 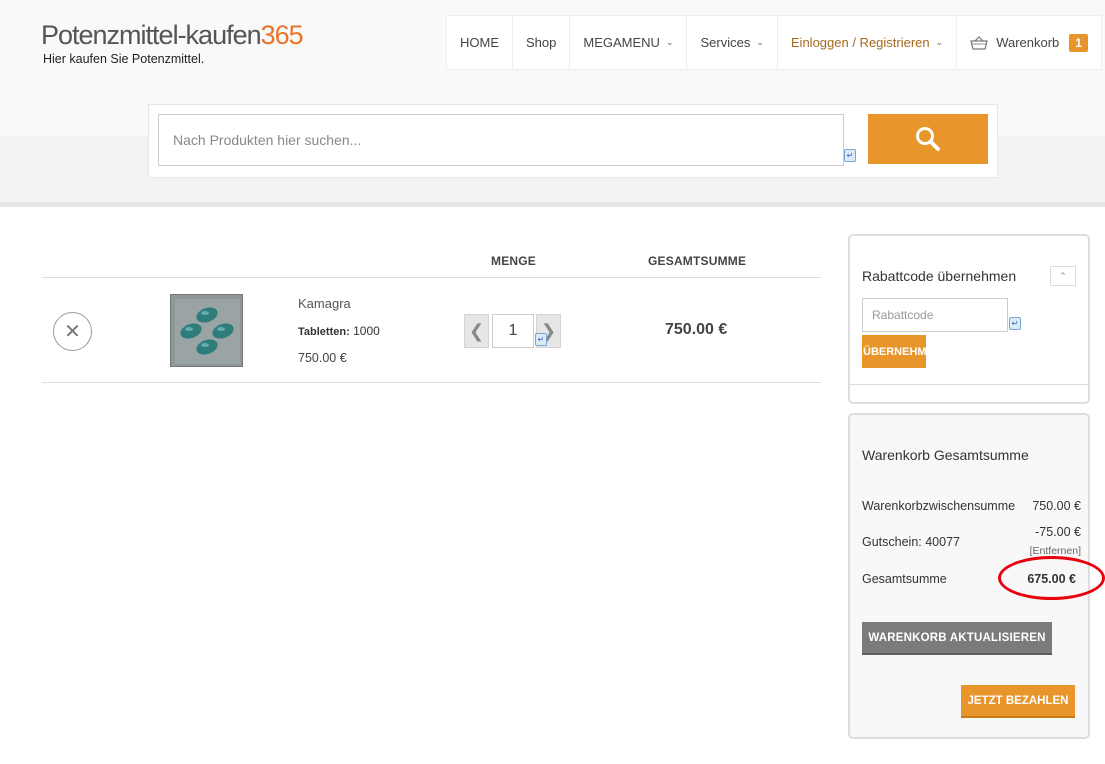 I want to click on variant-value: 1000, so click(x=366, y=331).